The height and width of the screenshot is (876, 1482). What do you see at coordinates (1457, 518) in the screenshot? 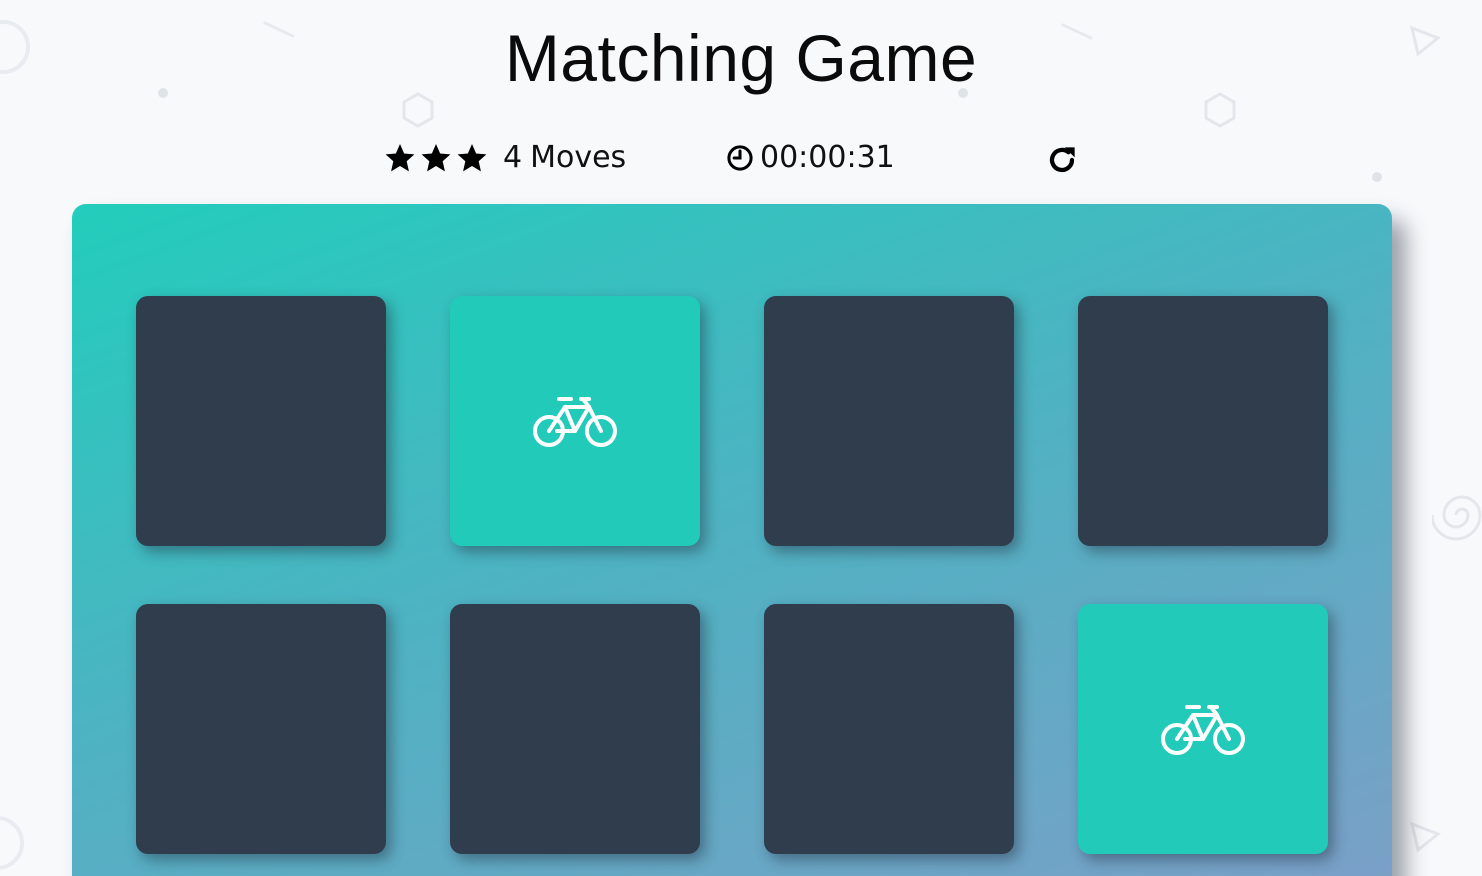
I see `background-spiral-decoration` at bounding box center [1457, 518].